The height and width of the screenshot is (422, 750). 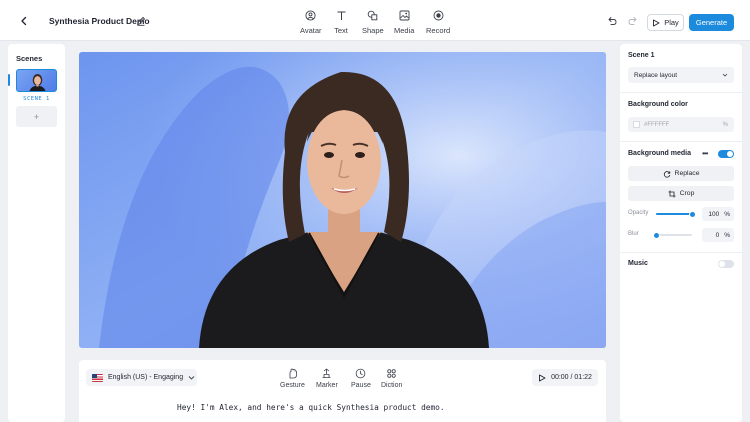 I want to click on background-media-toggle, so click(x=726, y=154).